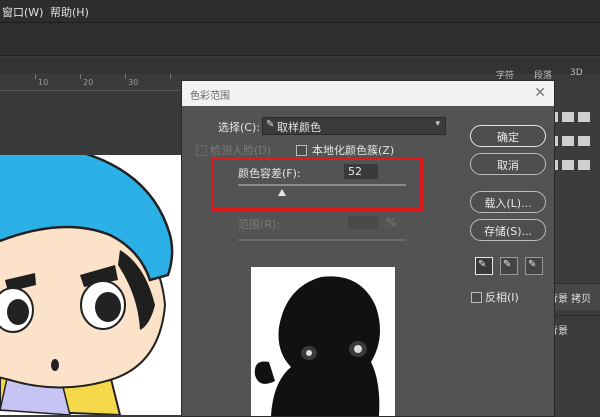 This screenshot has width=600, height=417. Describe the element at coordinates (508, 136) in the screenshot. I see `ok-button: 确定` at that location.